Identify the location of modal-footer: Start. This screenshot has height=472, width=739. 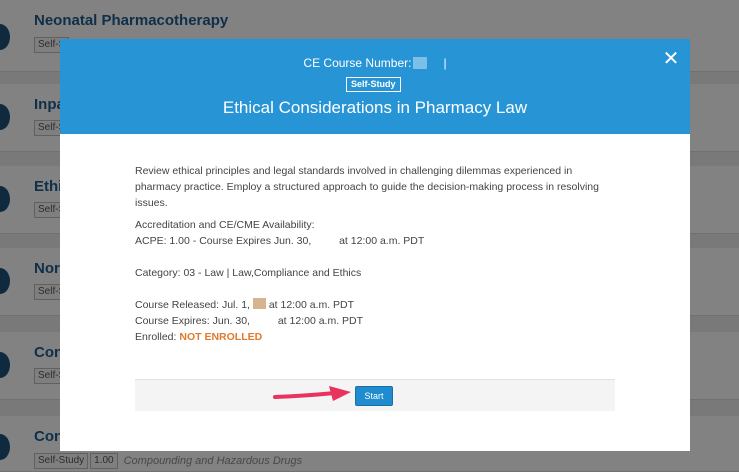
(375, 395).